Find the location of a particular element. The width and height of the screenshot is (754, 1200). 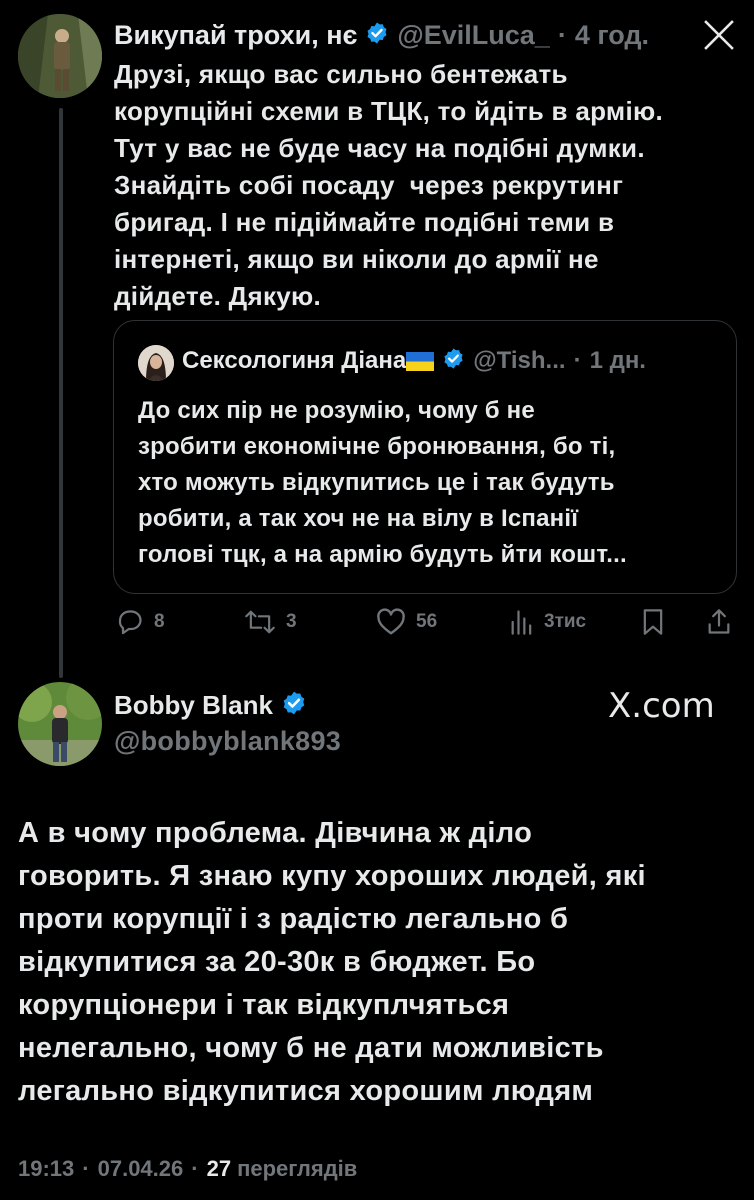

ukraine-flag-icon is located at coordinates (420, 361).